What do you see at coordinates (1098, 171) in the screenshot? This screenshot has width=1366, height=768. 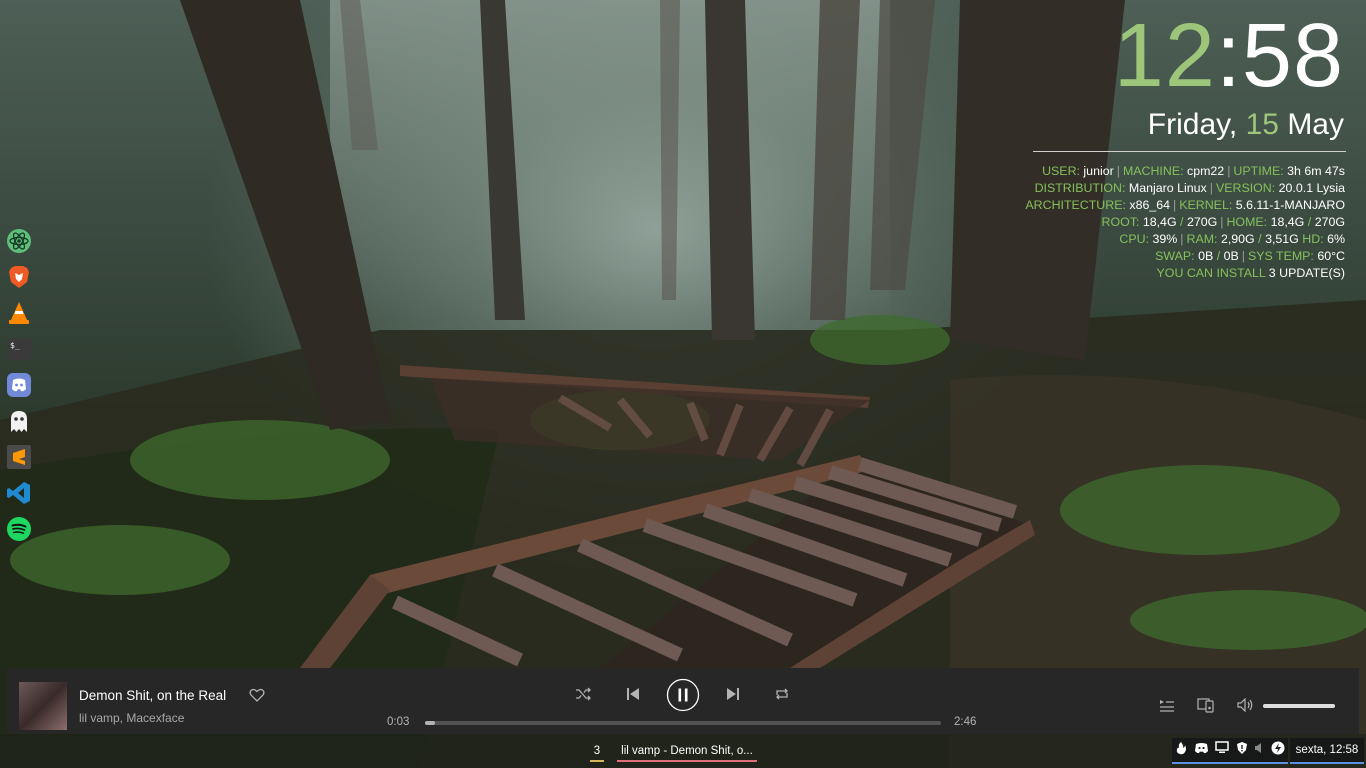 I see `user-value: junior` at bounding box center [1098, 171].